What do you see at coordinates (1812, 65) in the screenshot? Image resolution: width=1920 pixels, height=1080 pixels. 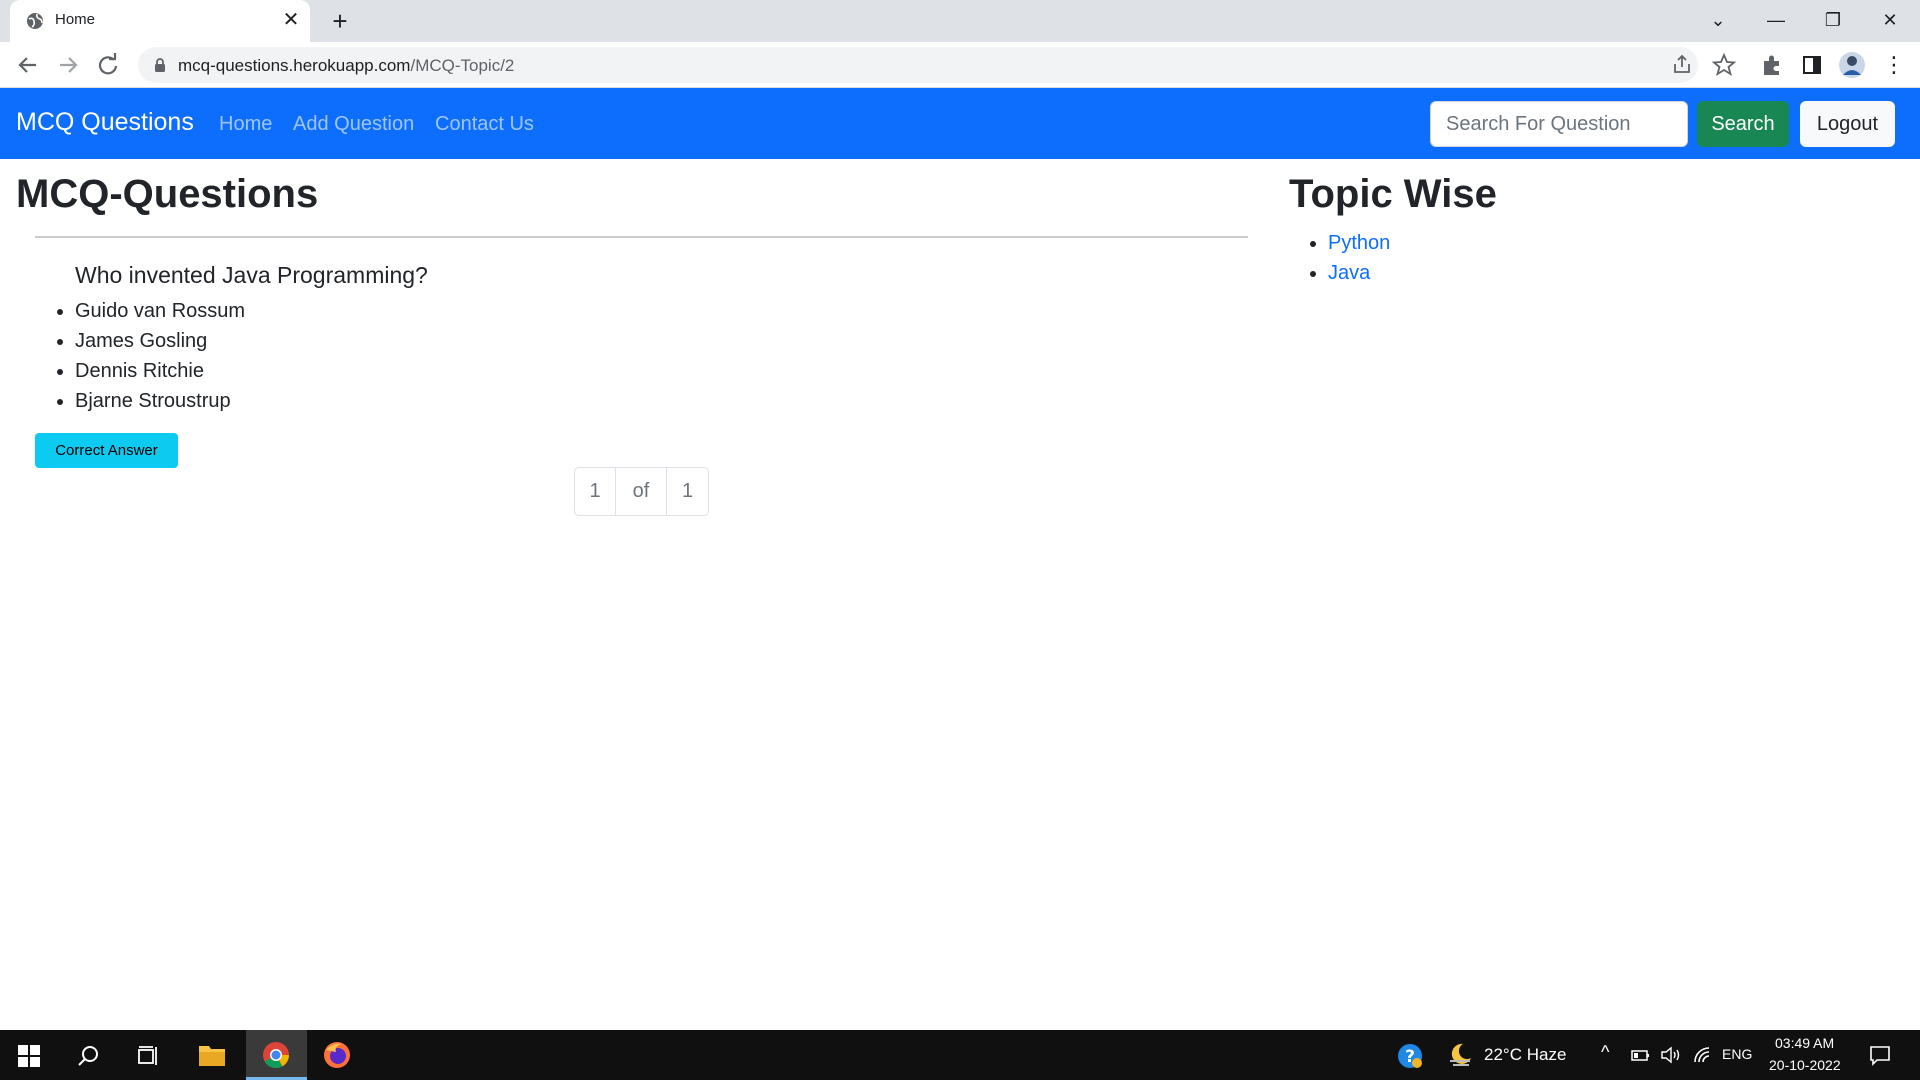 I see `side-panel-icon` at bounding box center [1812, 65].